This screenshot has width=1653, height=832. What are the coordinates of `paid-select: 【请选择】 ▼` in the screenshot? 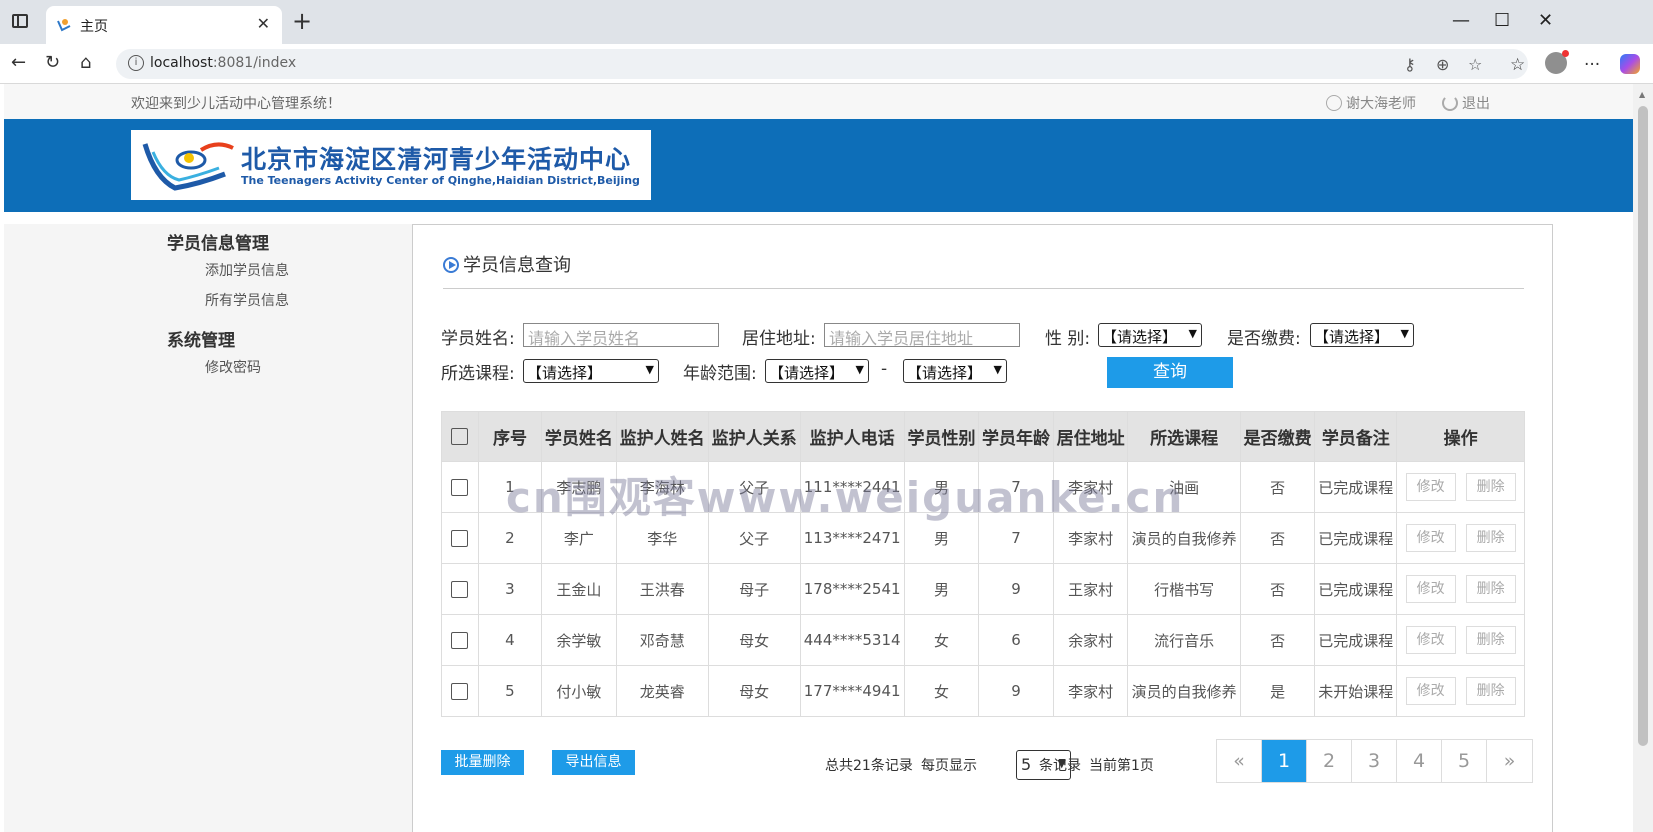 It's located at (1362, 335).